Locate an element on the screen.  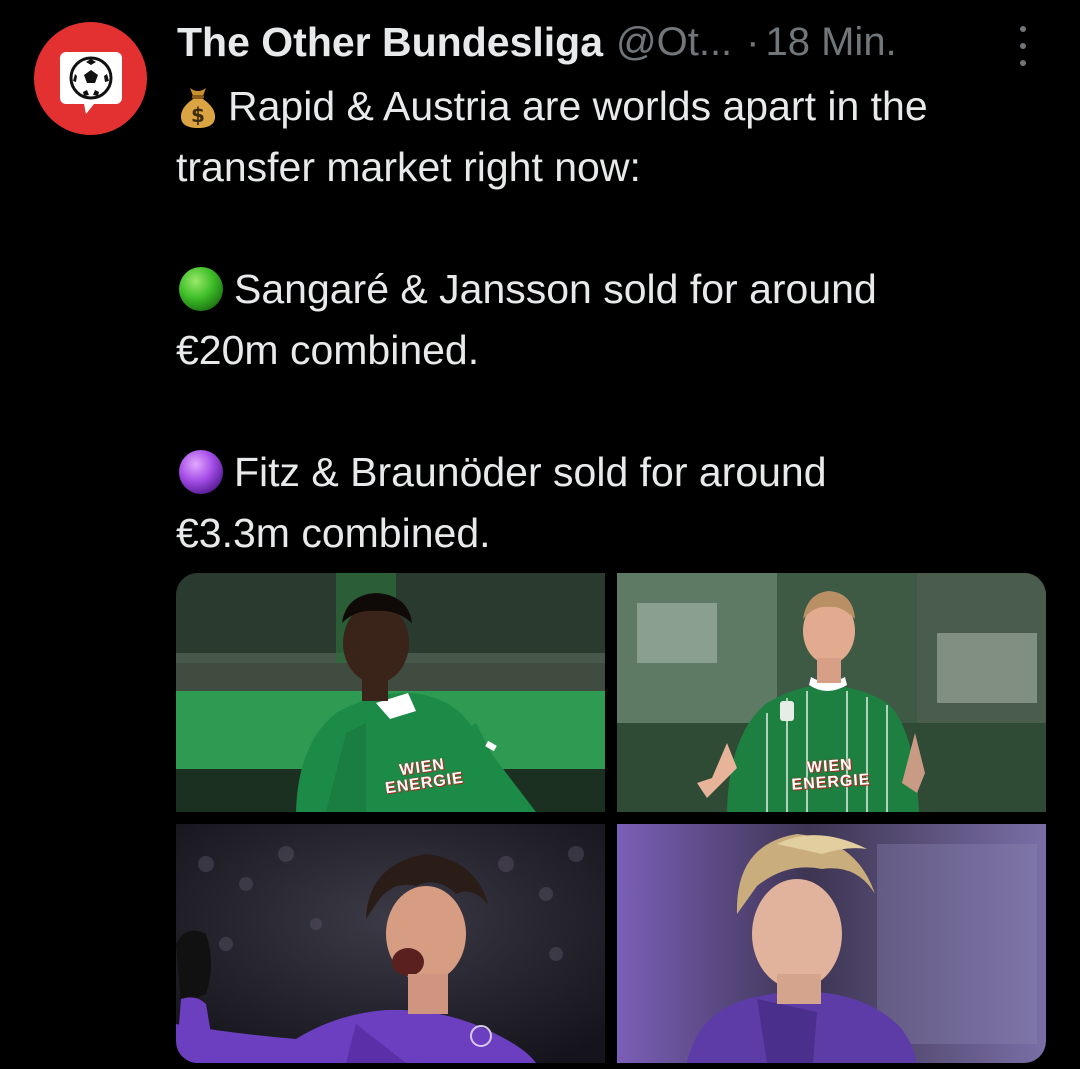
photo-sangare: WIEN ENERGIE is located at coordinates (390, 692).